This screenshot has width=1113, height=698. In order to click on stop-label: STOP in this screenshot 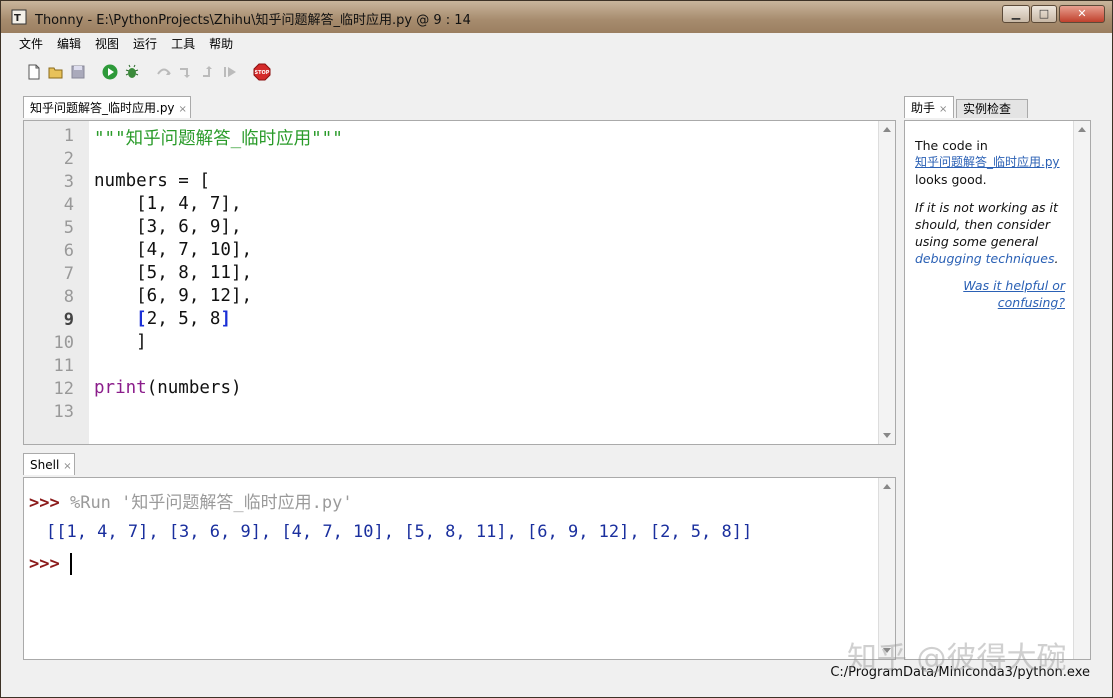, I will do `click(262, 73)`.